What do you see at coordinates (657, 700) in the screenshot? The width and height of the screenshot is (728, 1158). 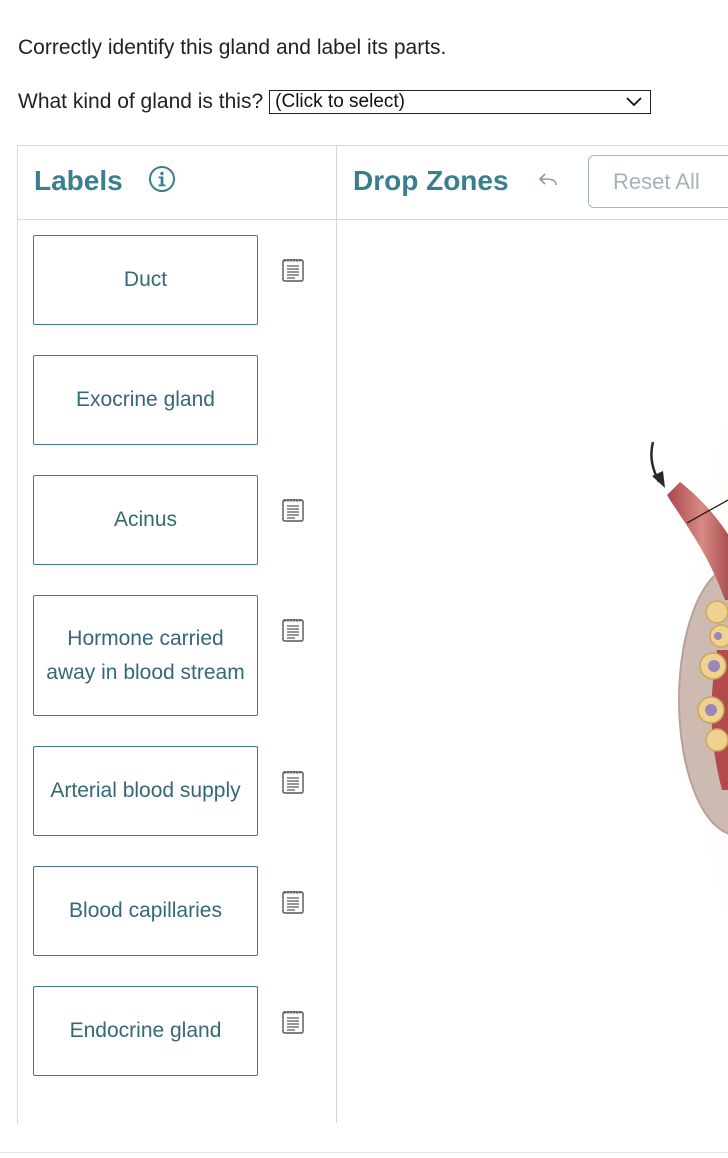 I see `gland-illustration` at bounding box center [657, 700].